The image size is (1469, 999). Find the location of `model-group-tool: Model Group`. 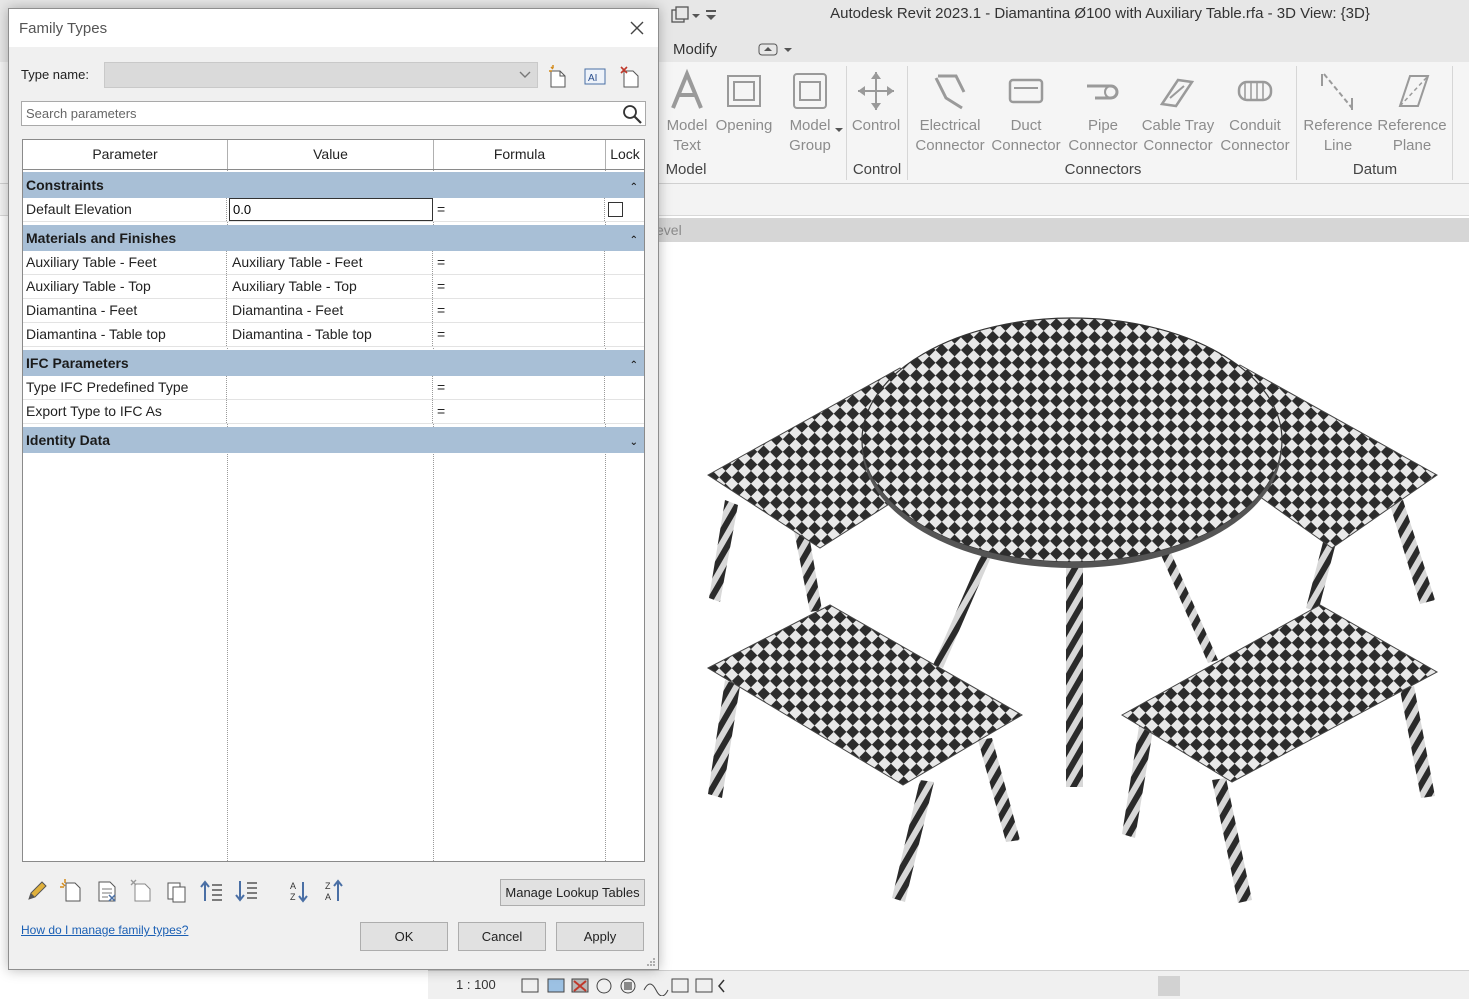

model-group-tool: Model Group is located at coordinates (810, 112).